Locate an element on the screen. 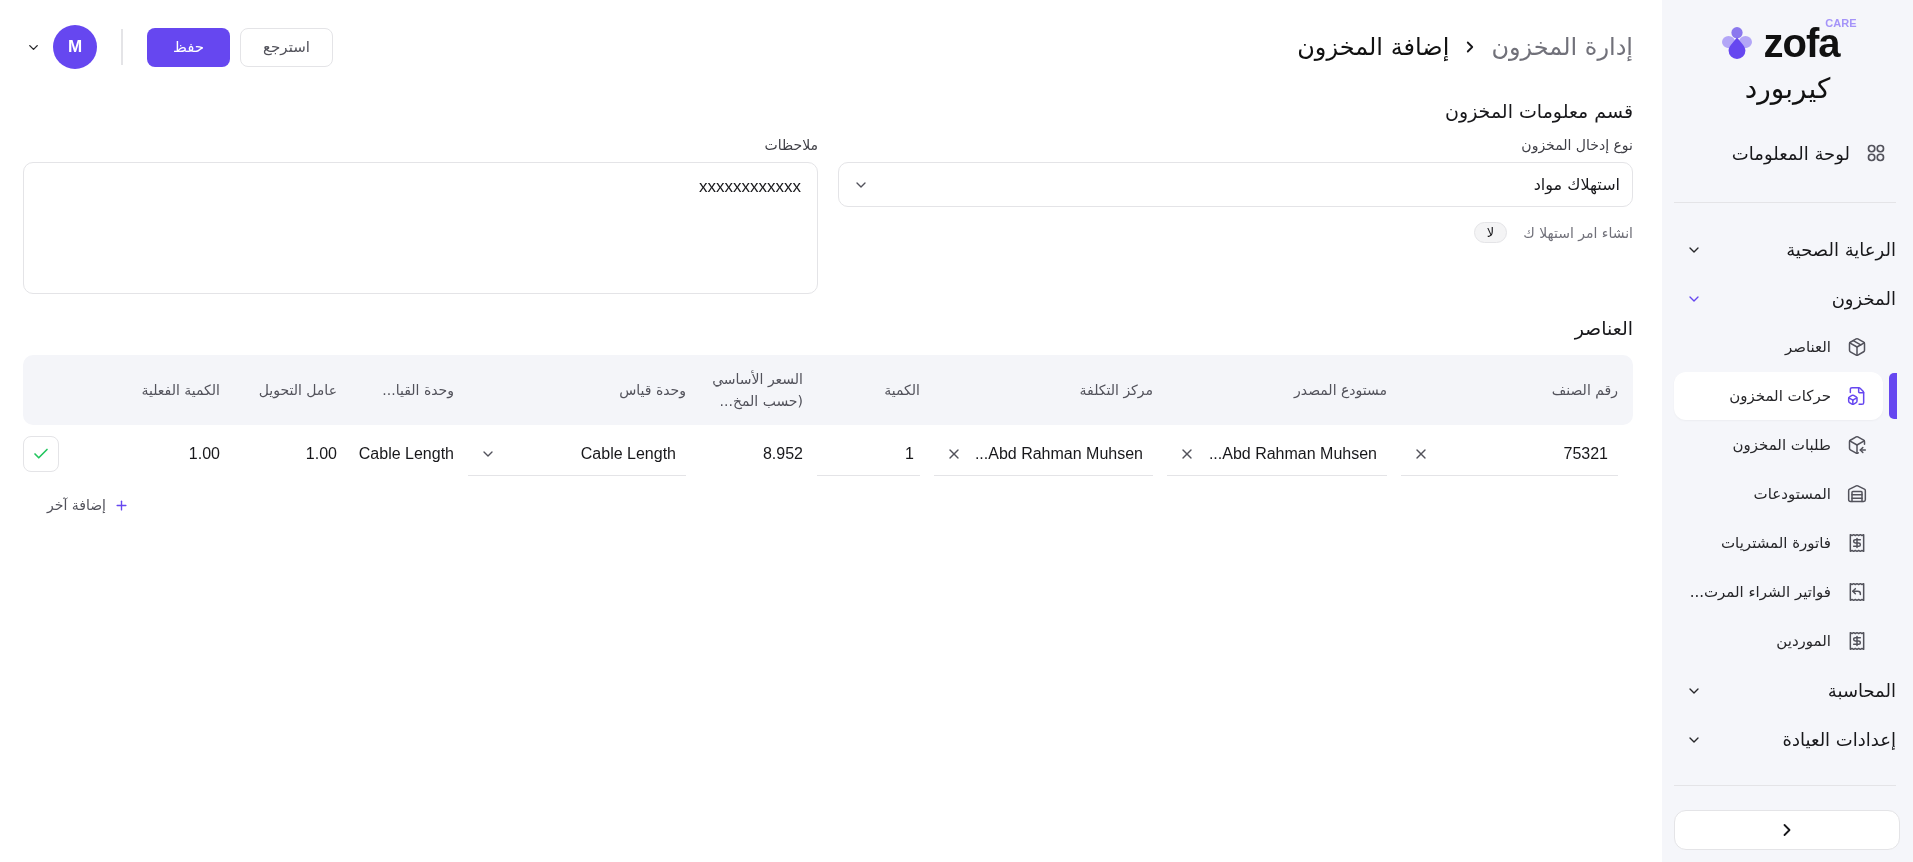  restore-button: استرجع is located at coordinates (286, 47).